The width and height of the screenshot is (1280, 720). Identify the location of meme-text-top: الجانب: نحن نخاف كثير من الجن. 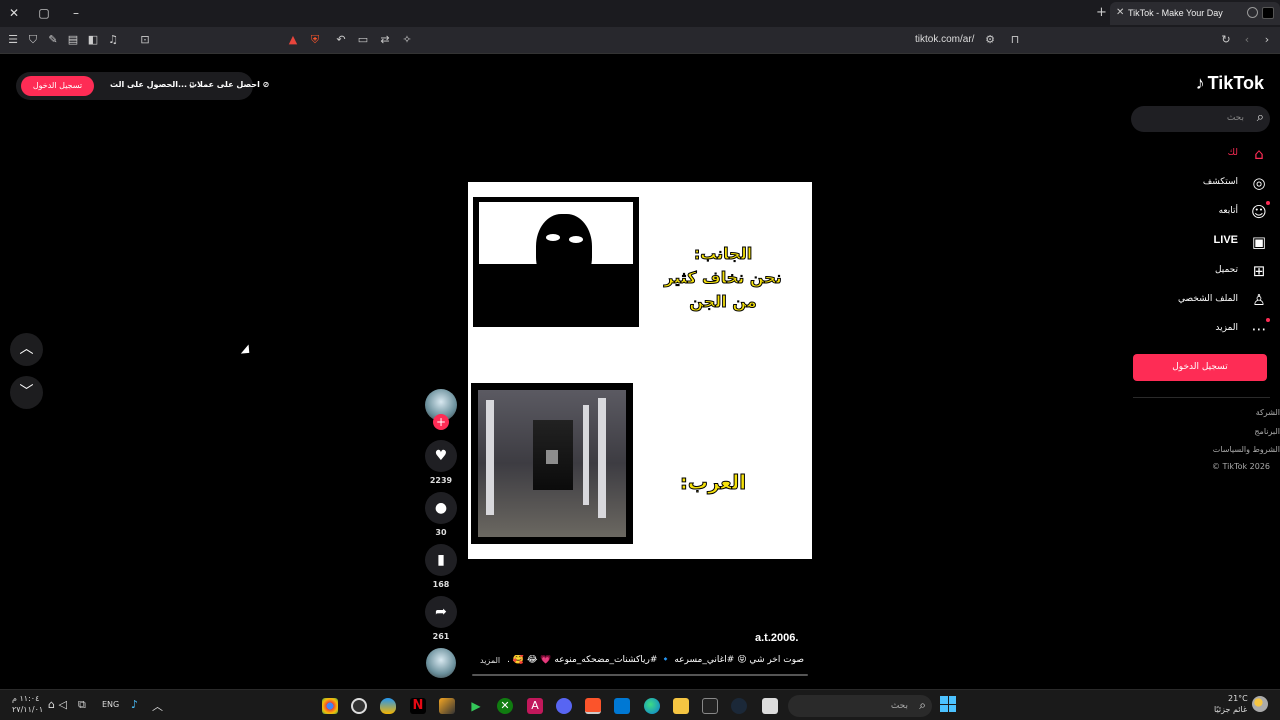
(723, 278).